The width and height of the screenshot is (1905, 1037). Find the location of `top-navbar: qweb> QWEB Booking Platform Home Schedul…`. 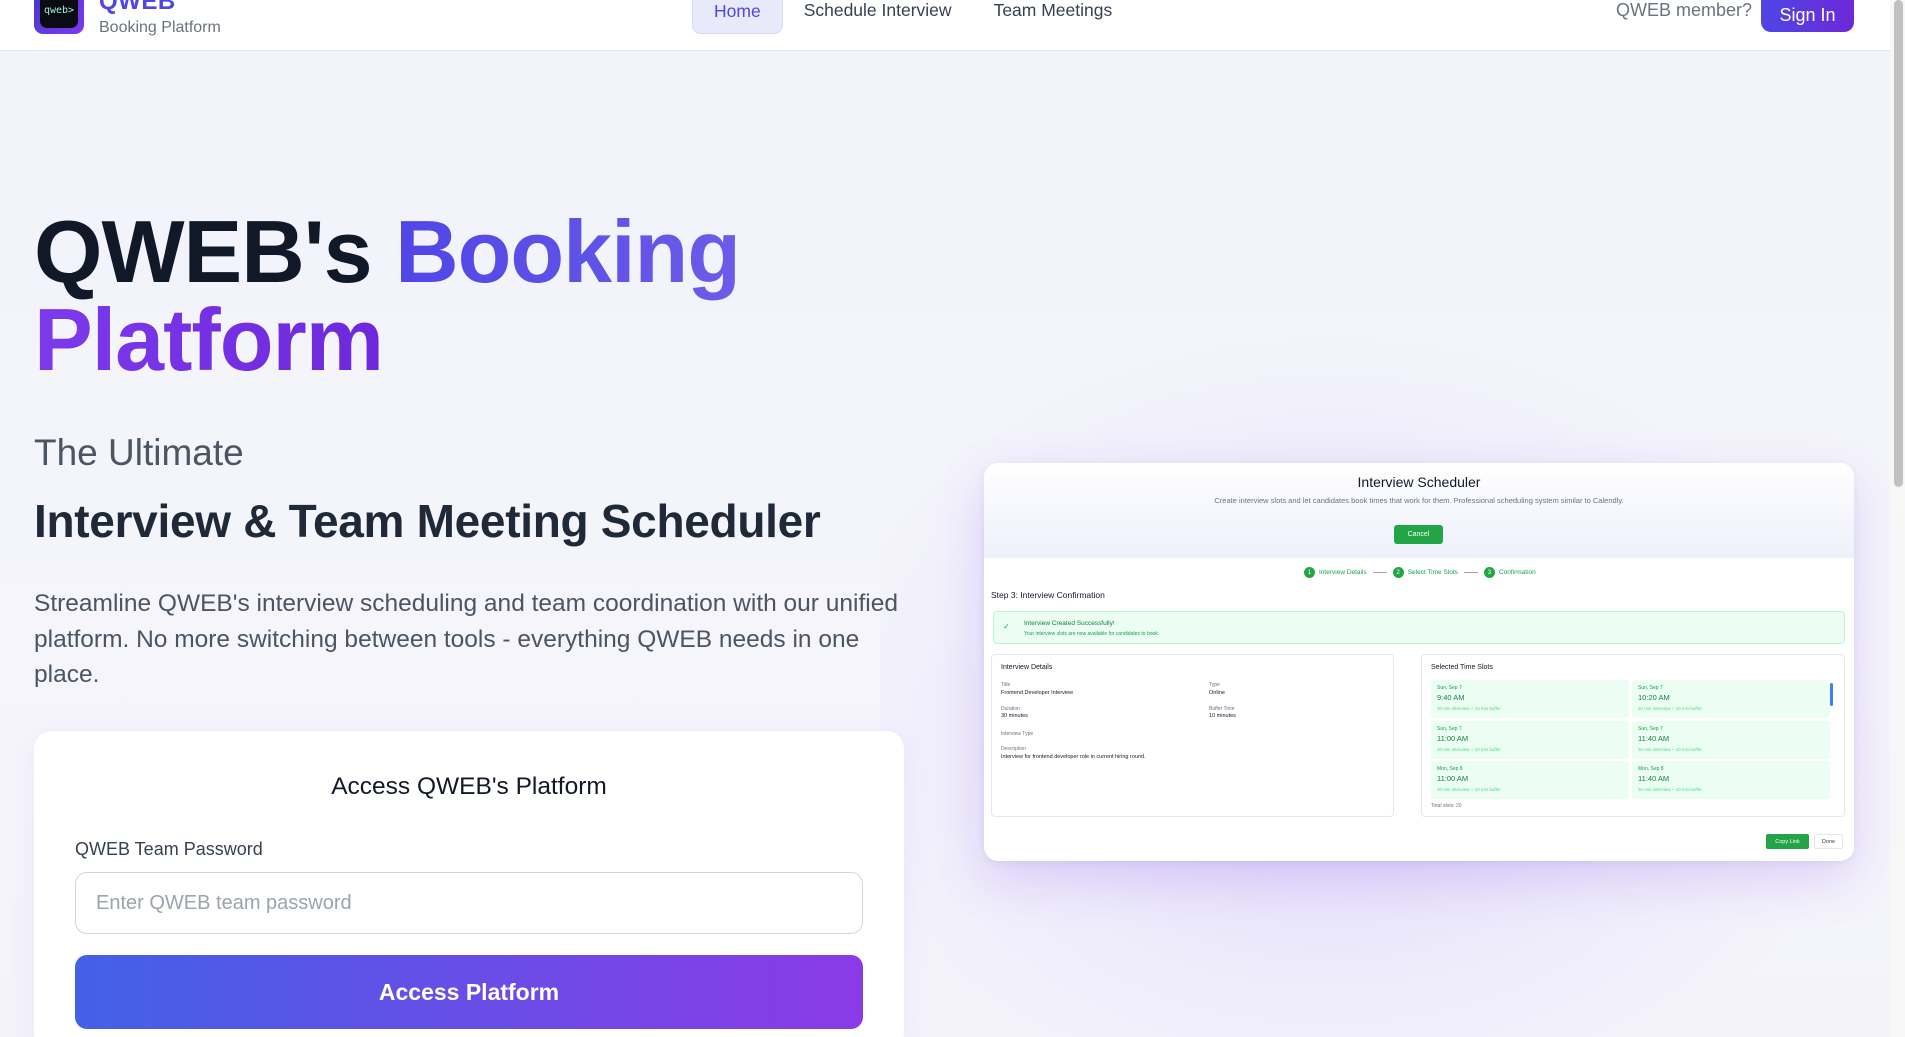

top-navbar: qweb> QWEB Booking Platform Home Schedul… is located at coordinates (945, 25).